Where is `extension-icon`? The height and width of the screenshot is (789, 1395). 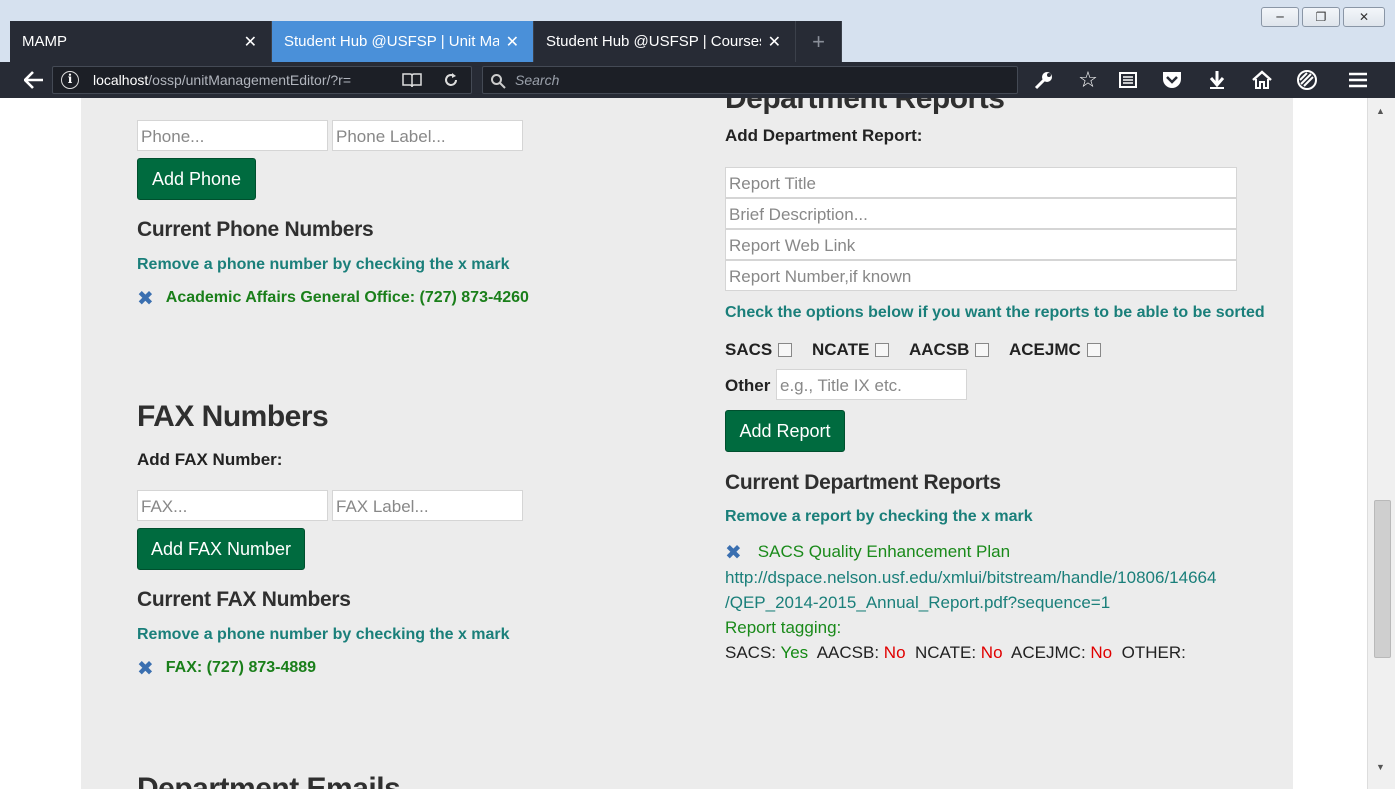 extension-icon is located at coordinates (1307, 80).